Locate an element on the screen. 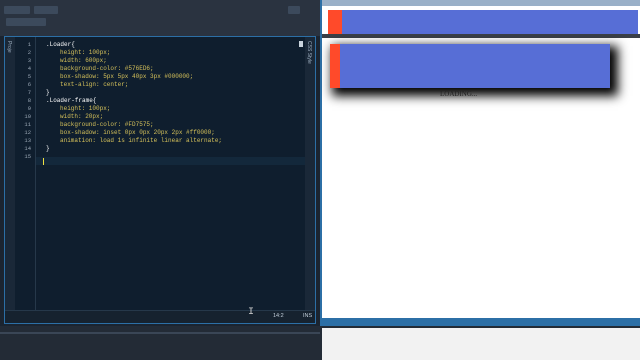 Image resolution: width=640 pixels, height=360 pixels. code-line: box-shadow: 5px 5px 40px 3px #000000; is located at coordinates (126, 77).